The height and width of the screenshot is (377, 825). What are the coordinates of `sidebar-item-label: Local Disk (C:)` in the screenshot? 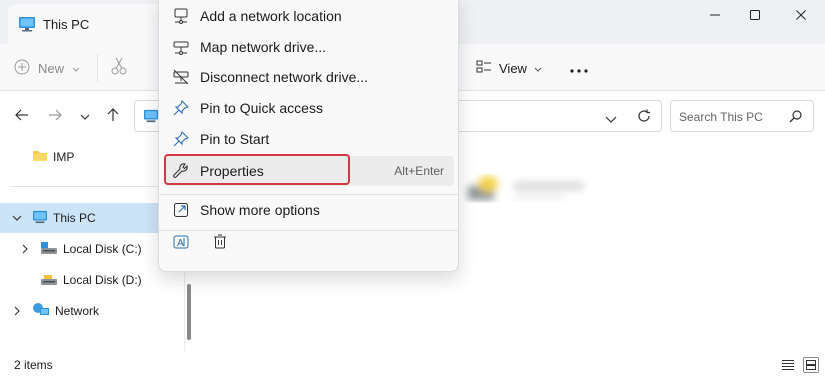 It's located at (102, 249).